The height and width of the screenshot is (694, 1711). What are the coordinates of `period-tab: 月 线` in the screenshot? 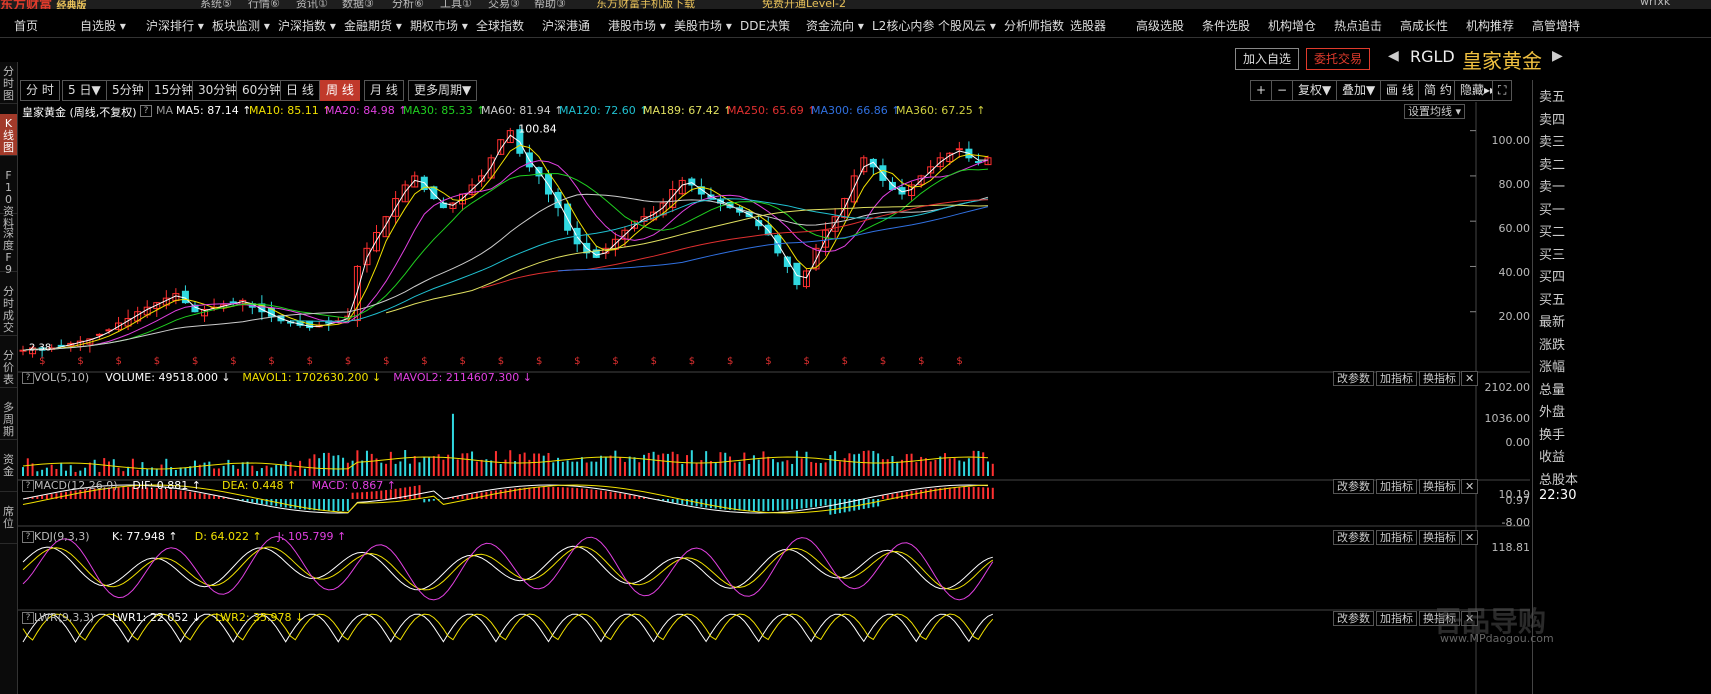 It's located at (384, 90).